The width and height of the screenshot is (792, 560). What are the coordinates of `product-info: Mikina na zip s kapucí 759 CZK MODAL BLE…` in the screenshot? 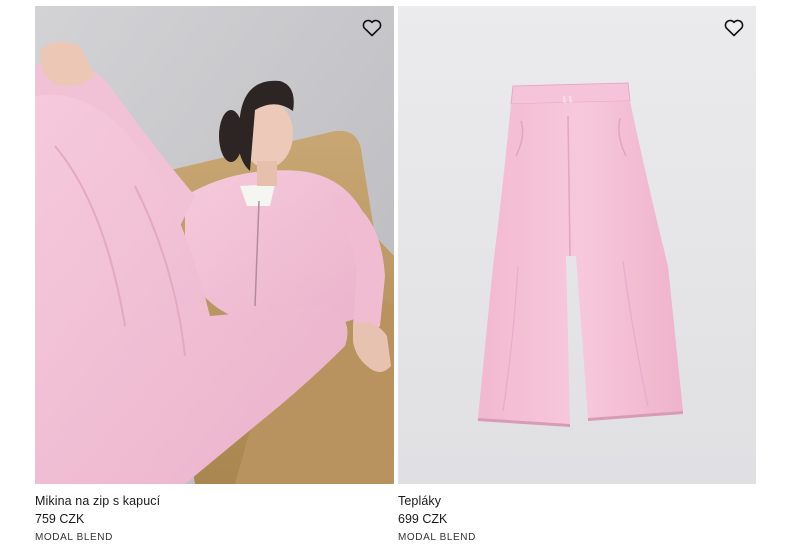 It's located at (214, 514).